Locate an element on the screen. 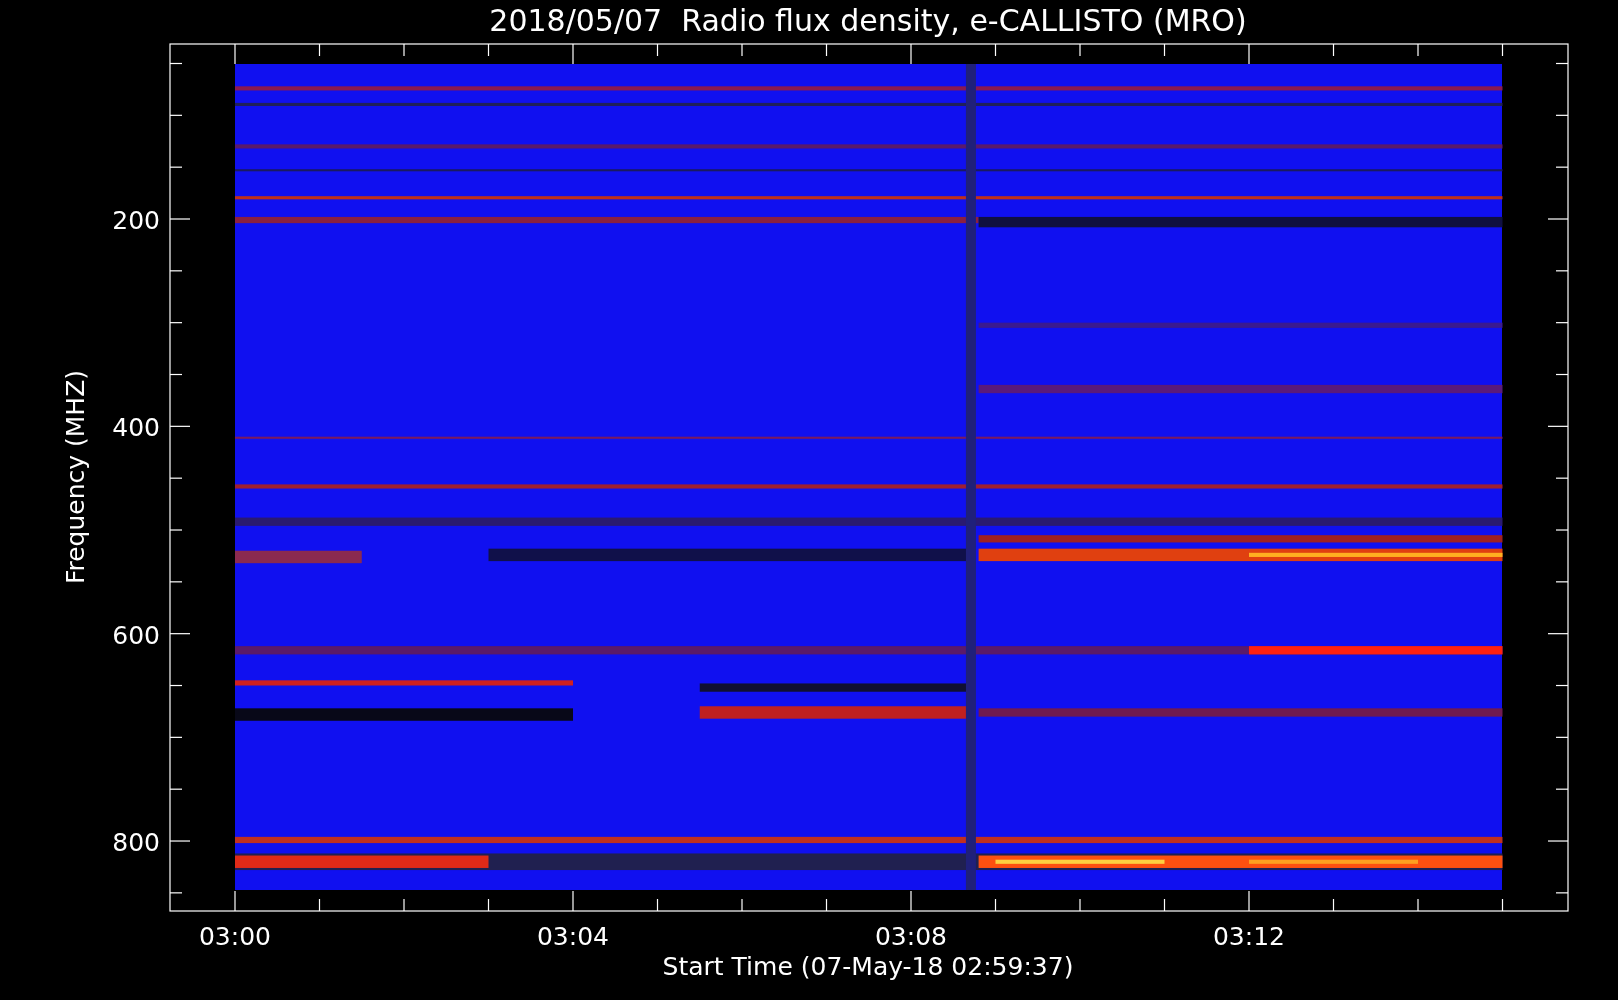  axis-label: Start Time (07-May-18 02:59:37) is located at coordinates (868, 966).